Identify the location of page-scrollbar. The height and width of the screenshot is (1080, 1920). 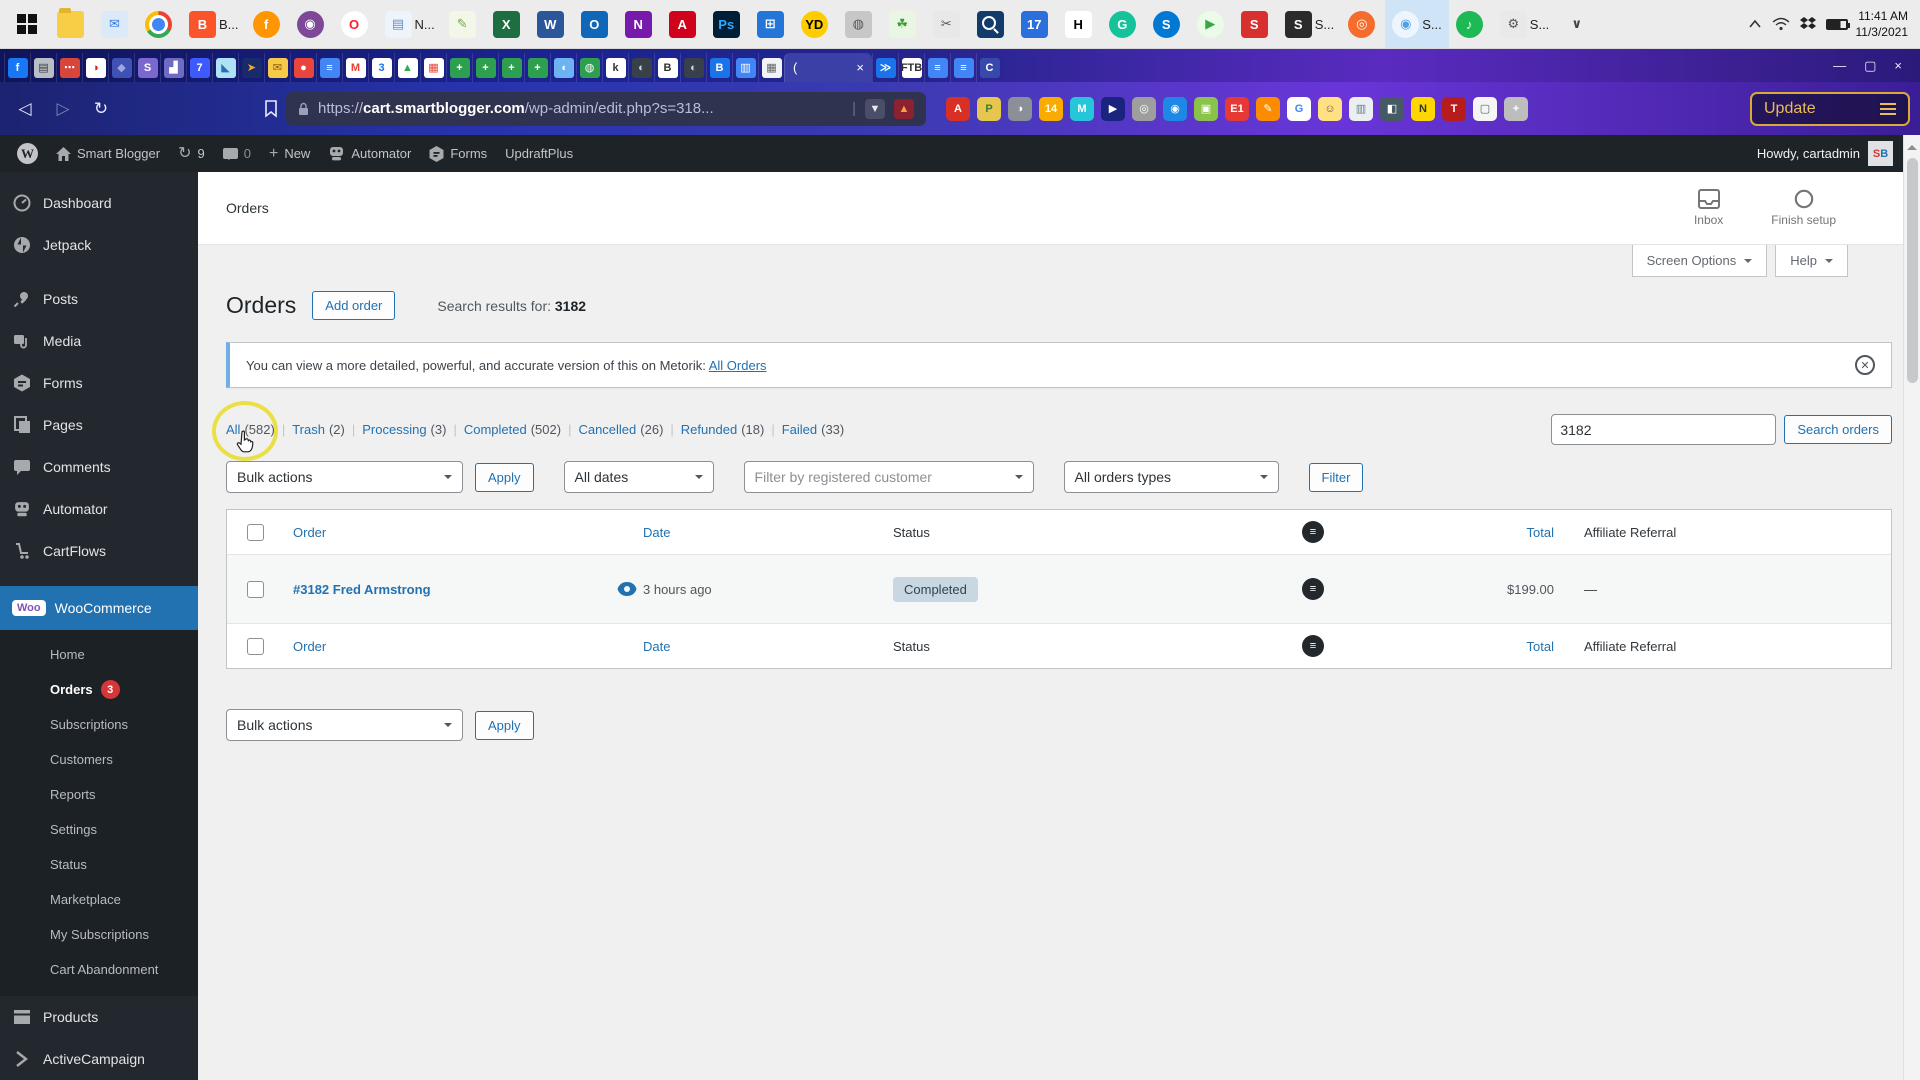
(1911, 607).